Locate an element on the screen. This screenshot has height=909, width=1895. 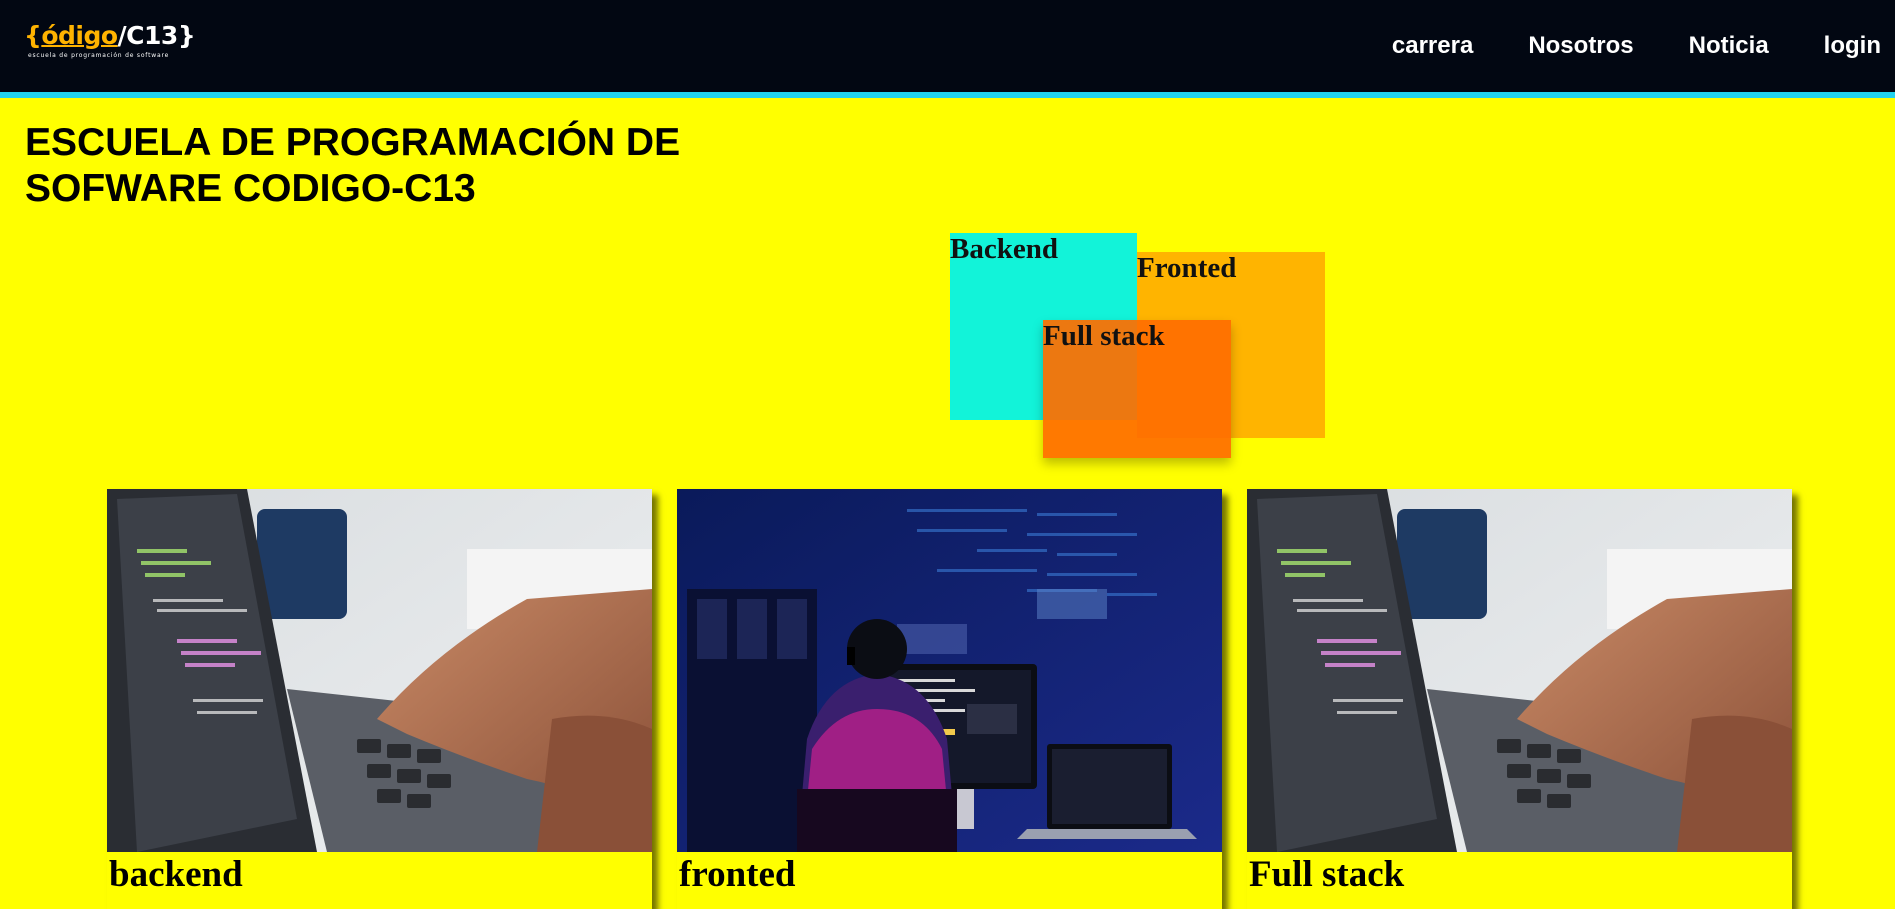
course-card-backend: backend is located at coordinates (379, 699).